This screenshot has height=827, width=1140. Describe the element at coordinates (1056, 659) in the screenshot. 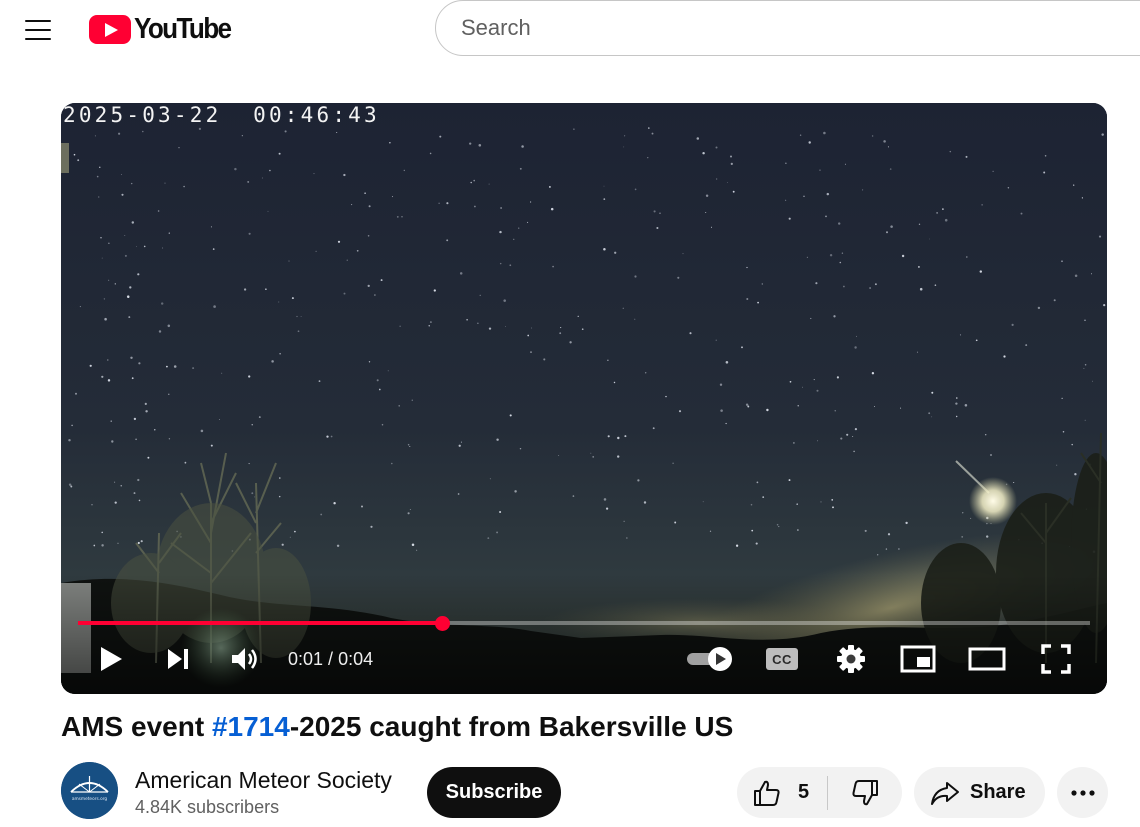

I see `fullscreen-button` at that location.